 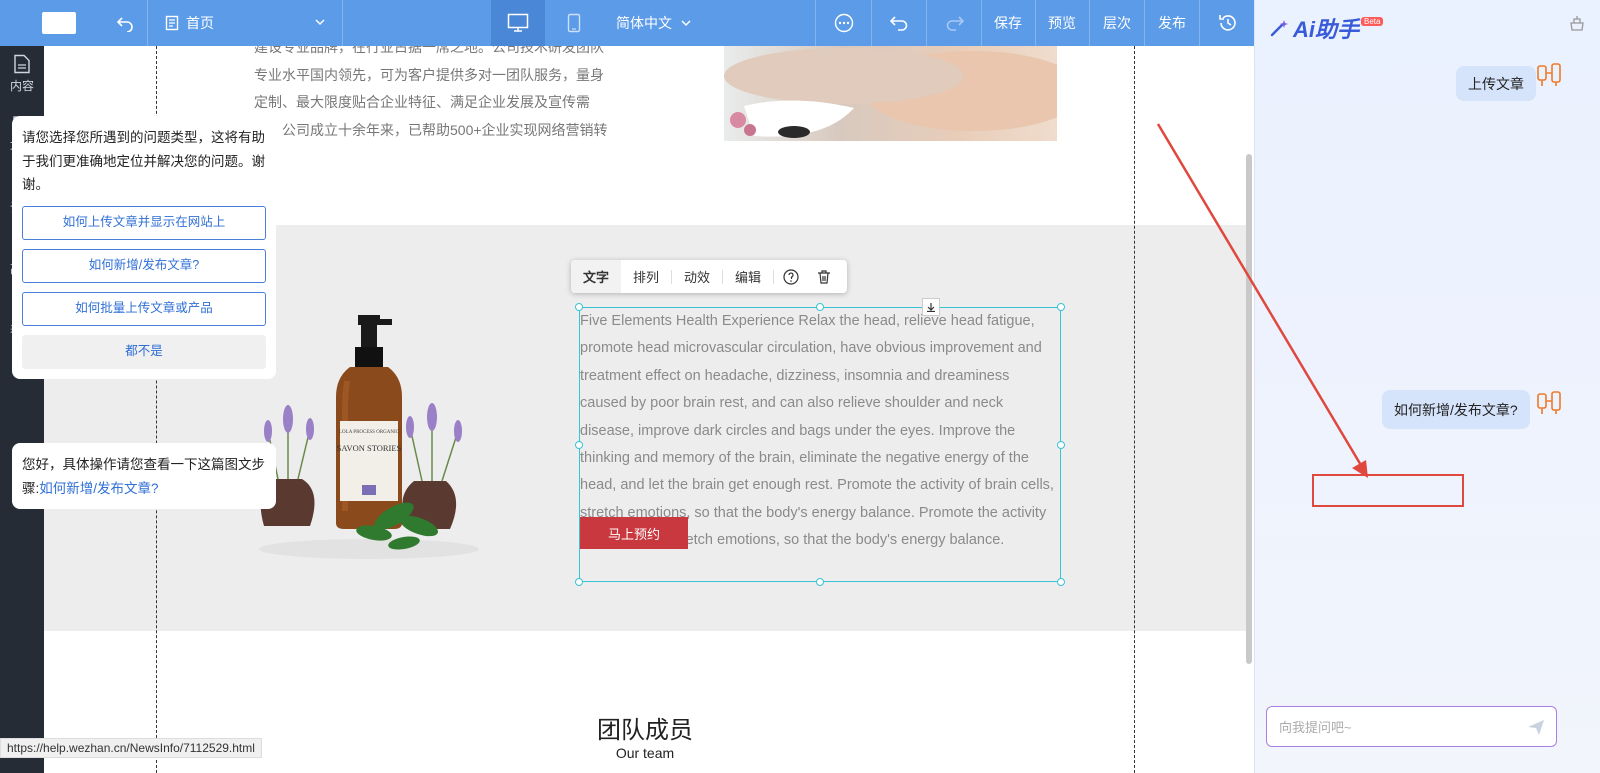 What do you see at coordinates (21, 86) in the screenshot?
I see `sidebar-item-label: 内容` at bounding box center [21, 86].